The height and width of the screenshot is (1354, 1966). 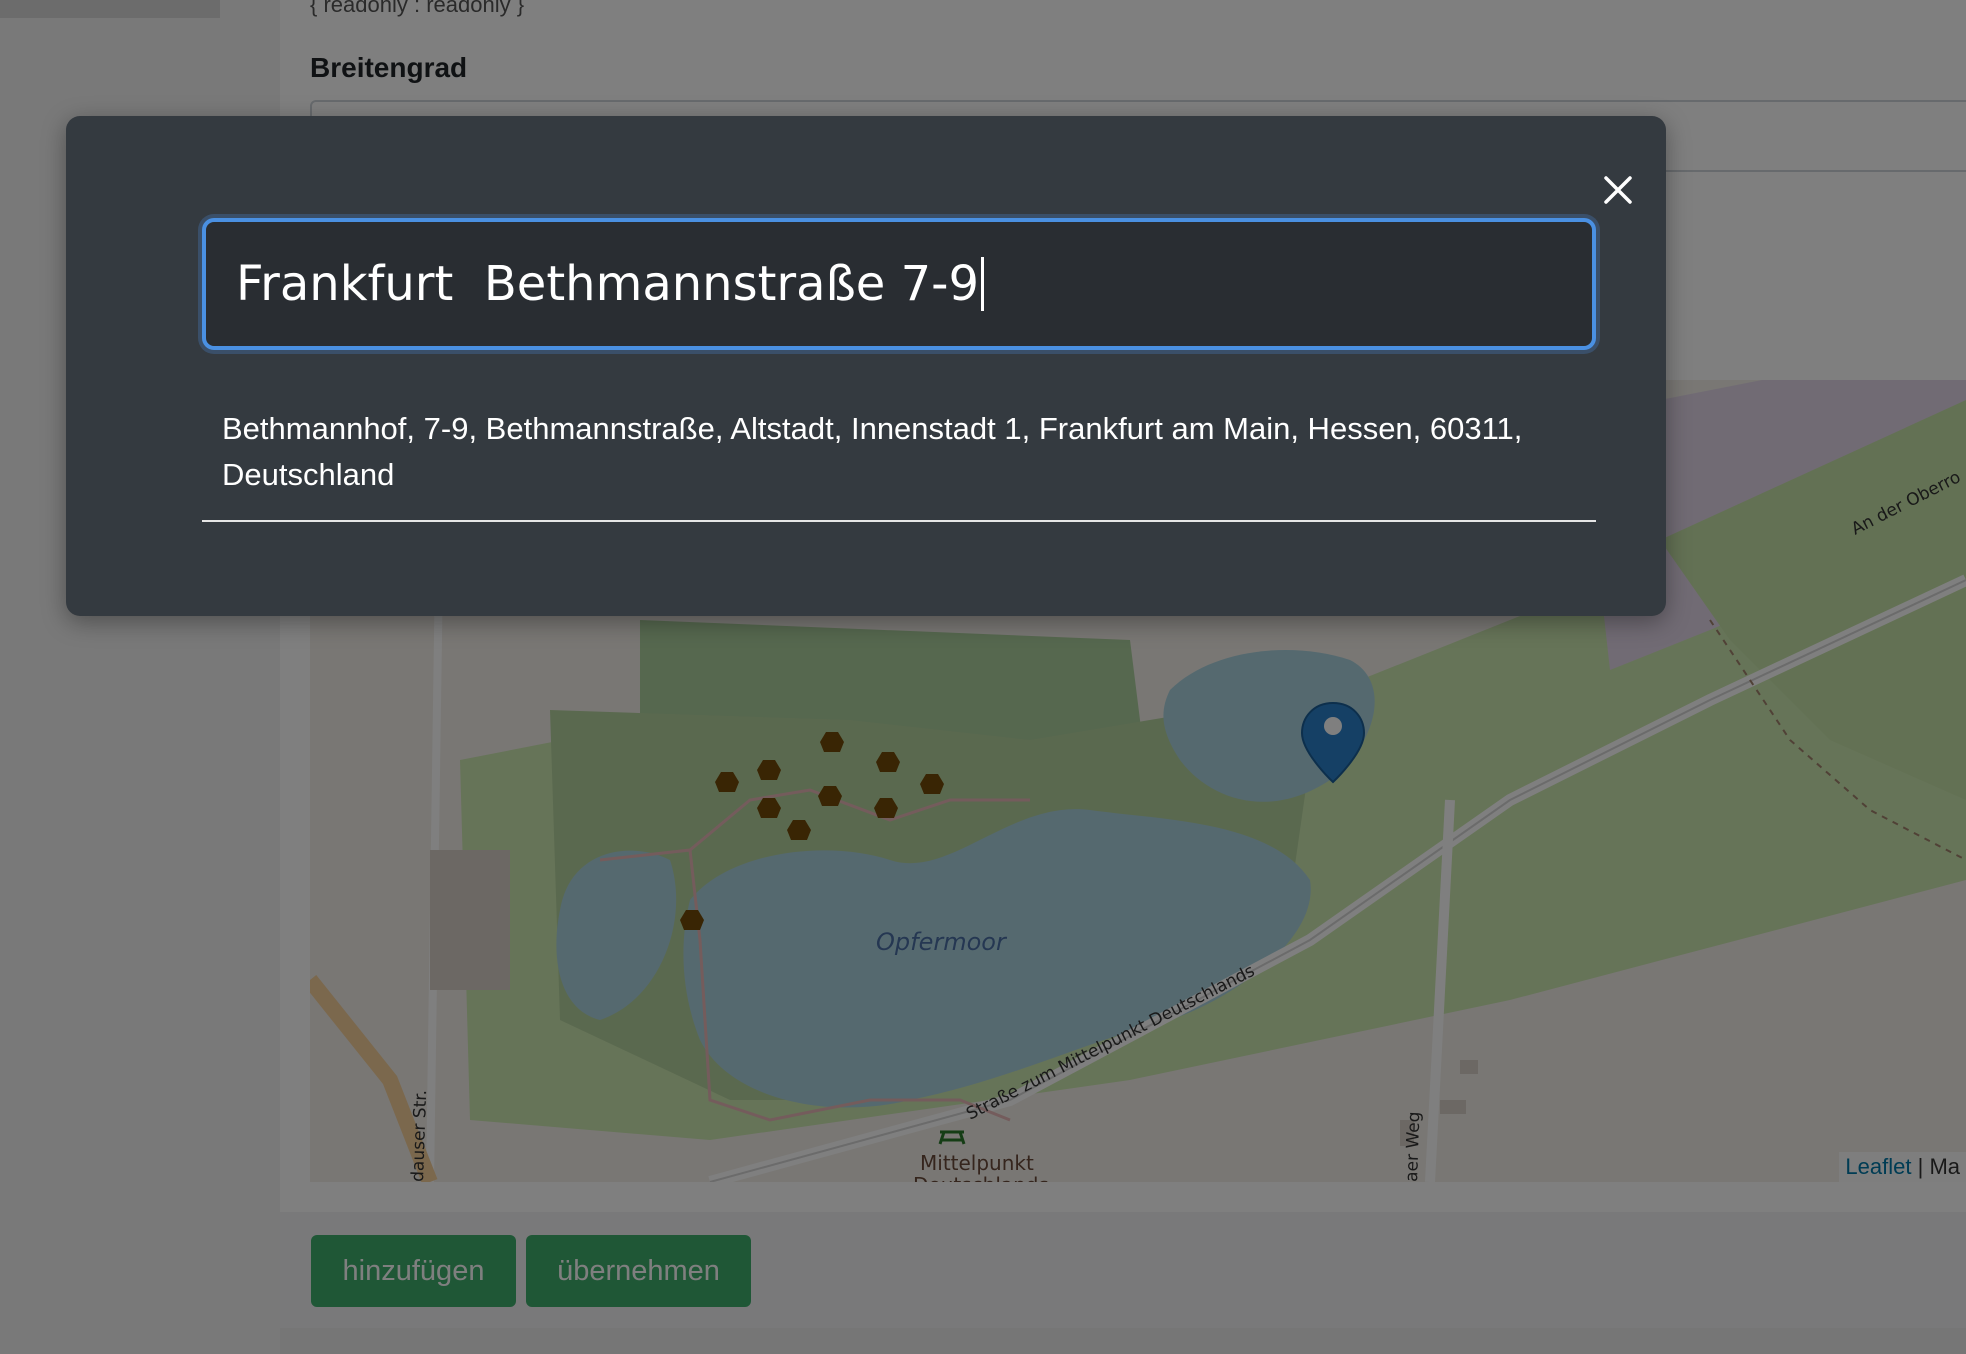 I want to click on close-button, so click(x=1618, y=190).